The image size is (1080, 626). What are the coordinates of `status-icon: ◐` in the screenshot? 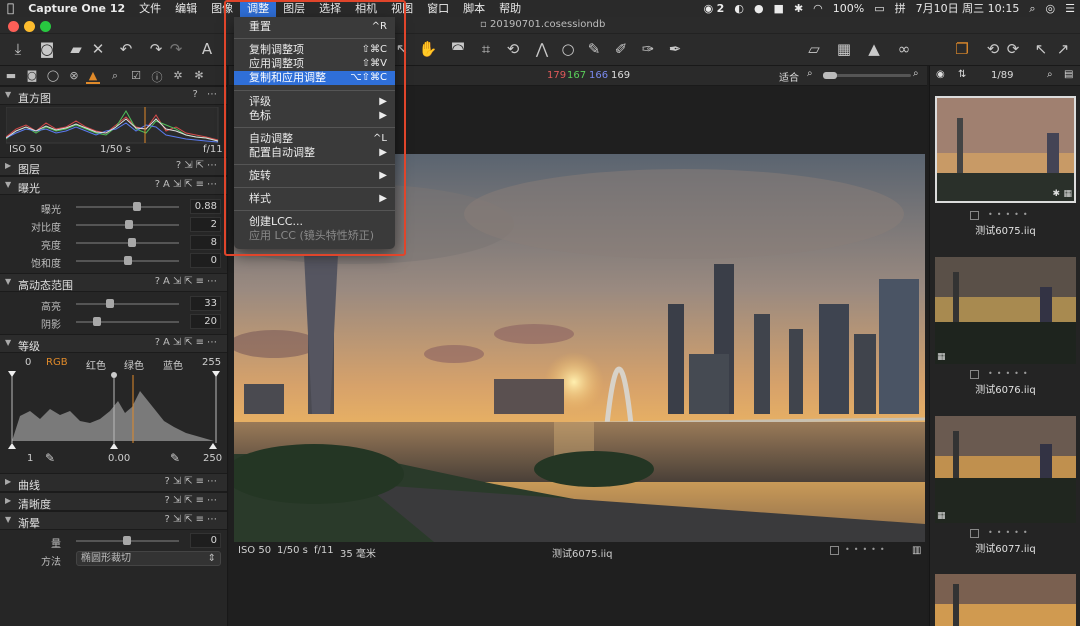 It's located at (739, 8).